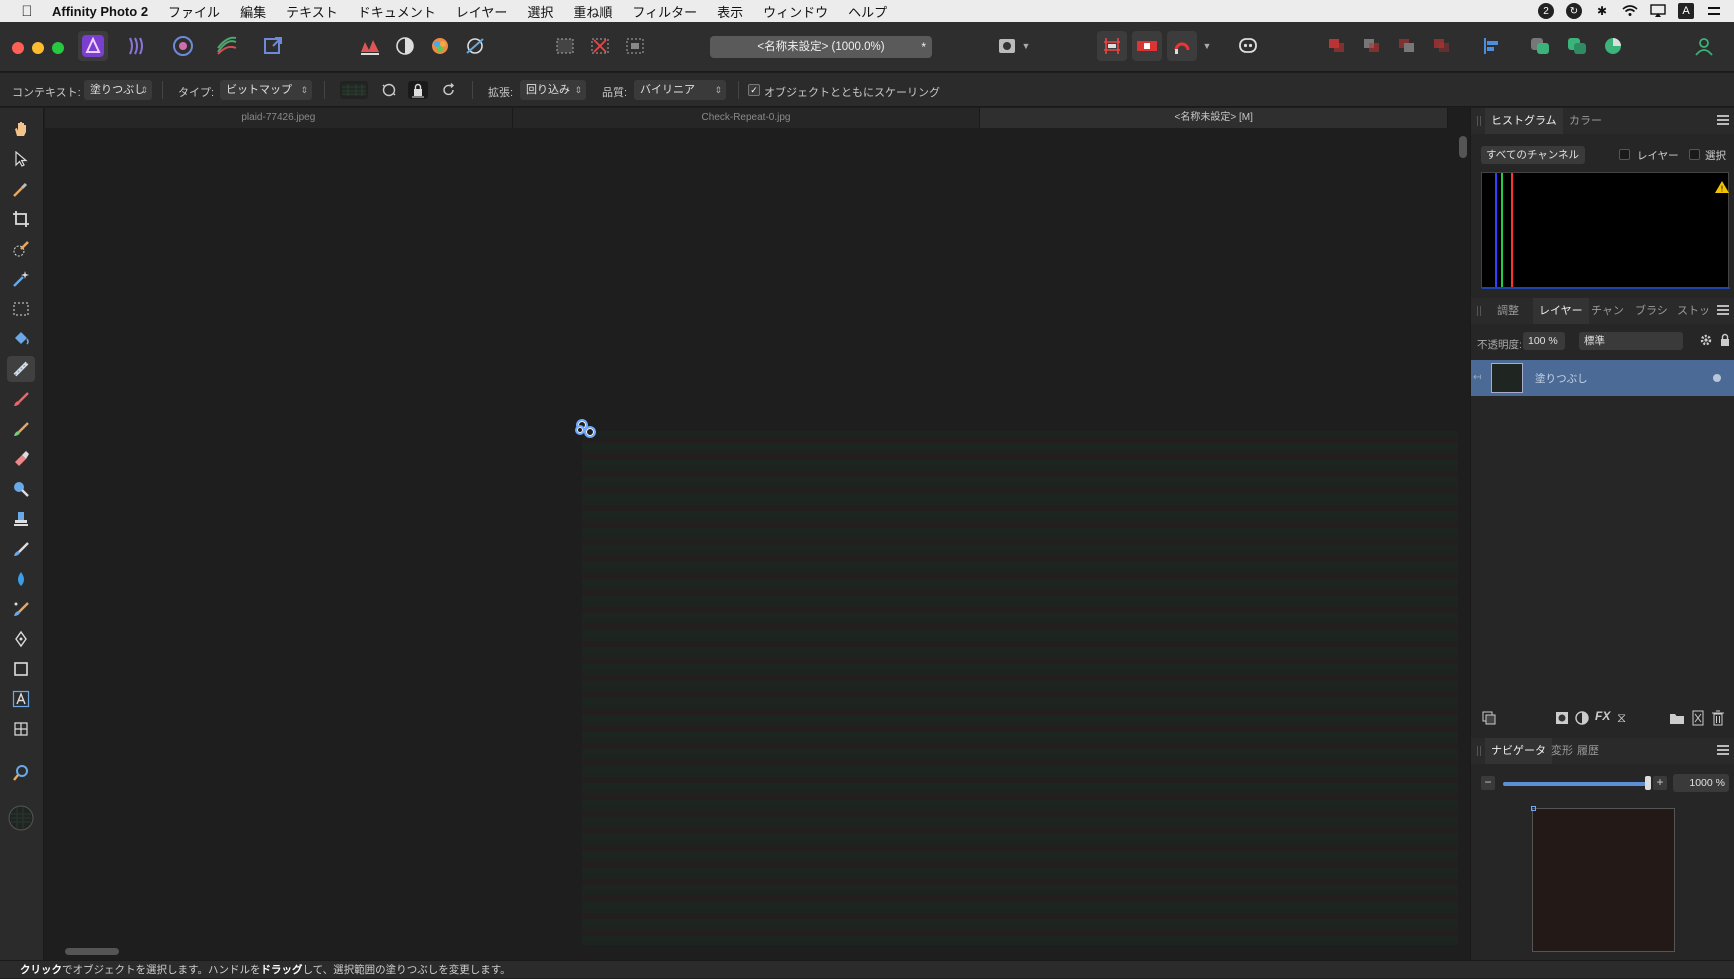 This screenshot has height=979, width=1734. I want to click on input-source-icon: A, so click(1686, 11).